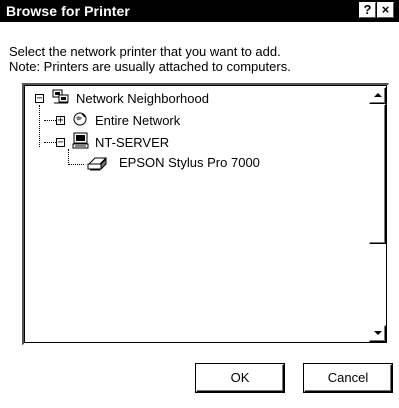  Describe the element at coordinates (60, 121) in the screenshot. I see `expand-toggle: +` at that location.